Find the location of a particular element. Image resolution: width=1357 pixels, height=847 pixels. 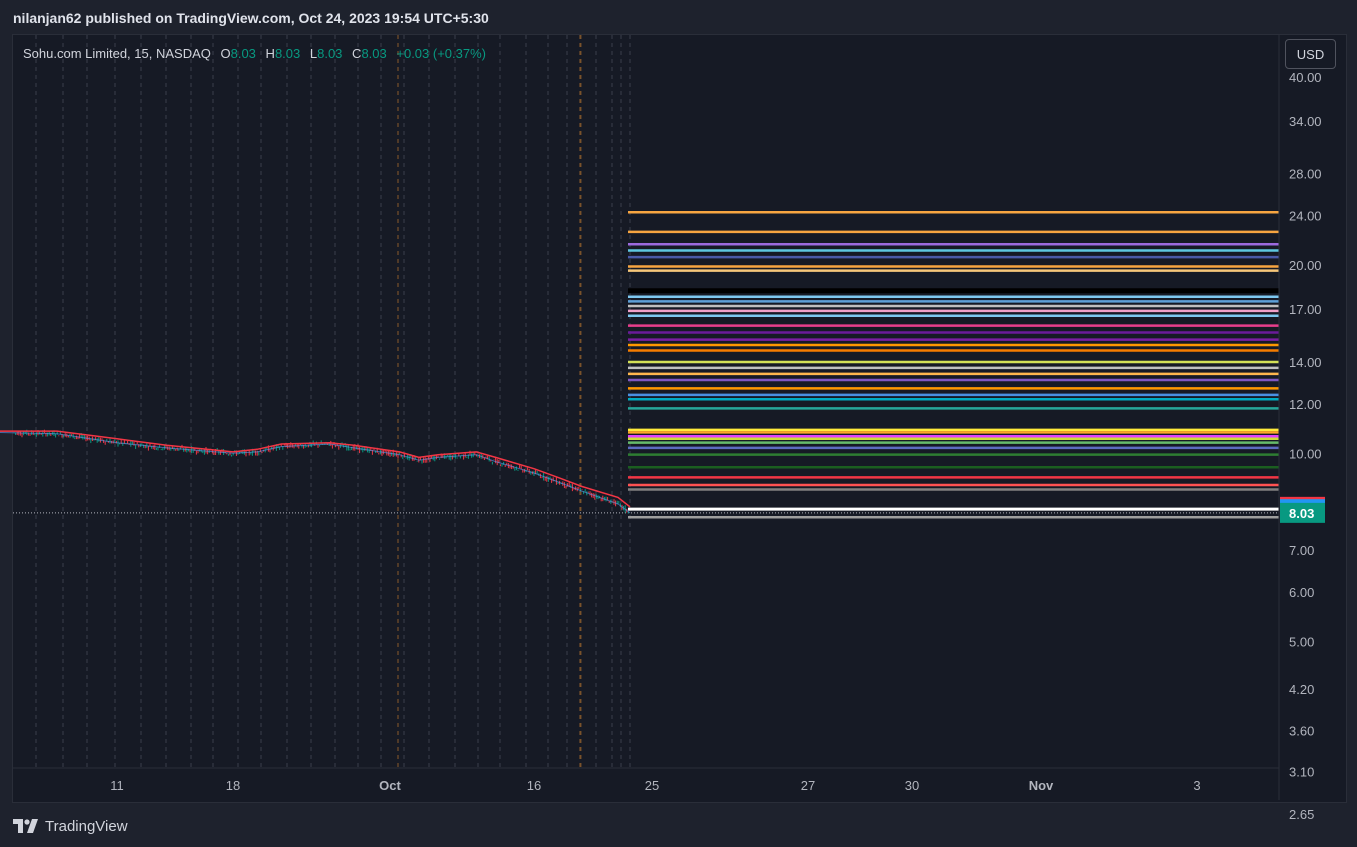

x-tick-label: Nov is located at coordinates (1041, 785).